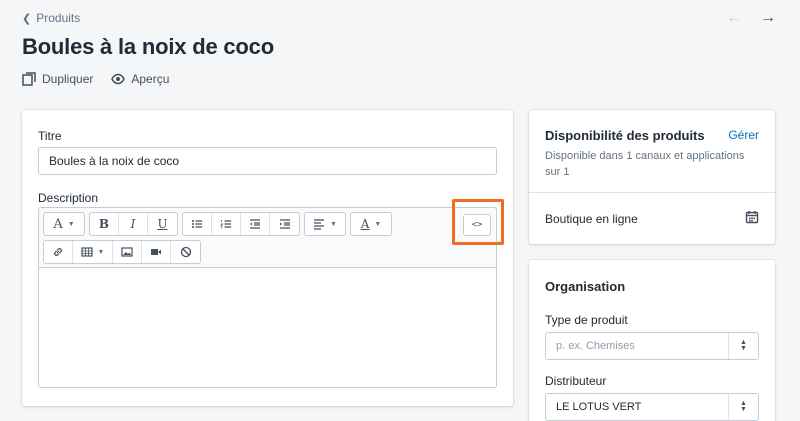 The width and height of the screenshot is (800, 421). What do you see at coordinates (652, 192) in the screenshot?
I see `divider` at bounding box center [652, 192].